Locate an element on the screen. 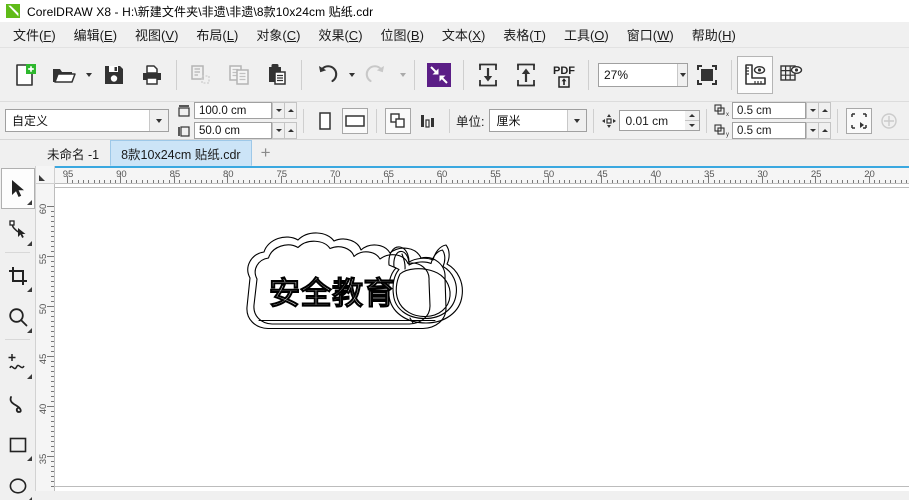 This screenshot has height=500, width=909. units-combo: 厘米 is located at coordinates (538, 120).